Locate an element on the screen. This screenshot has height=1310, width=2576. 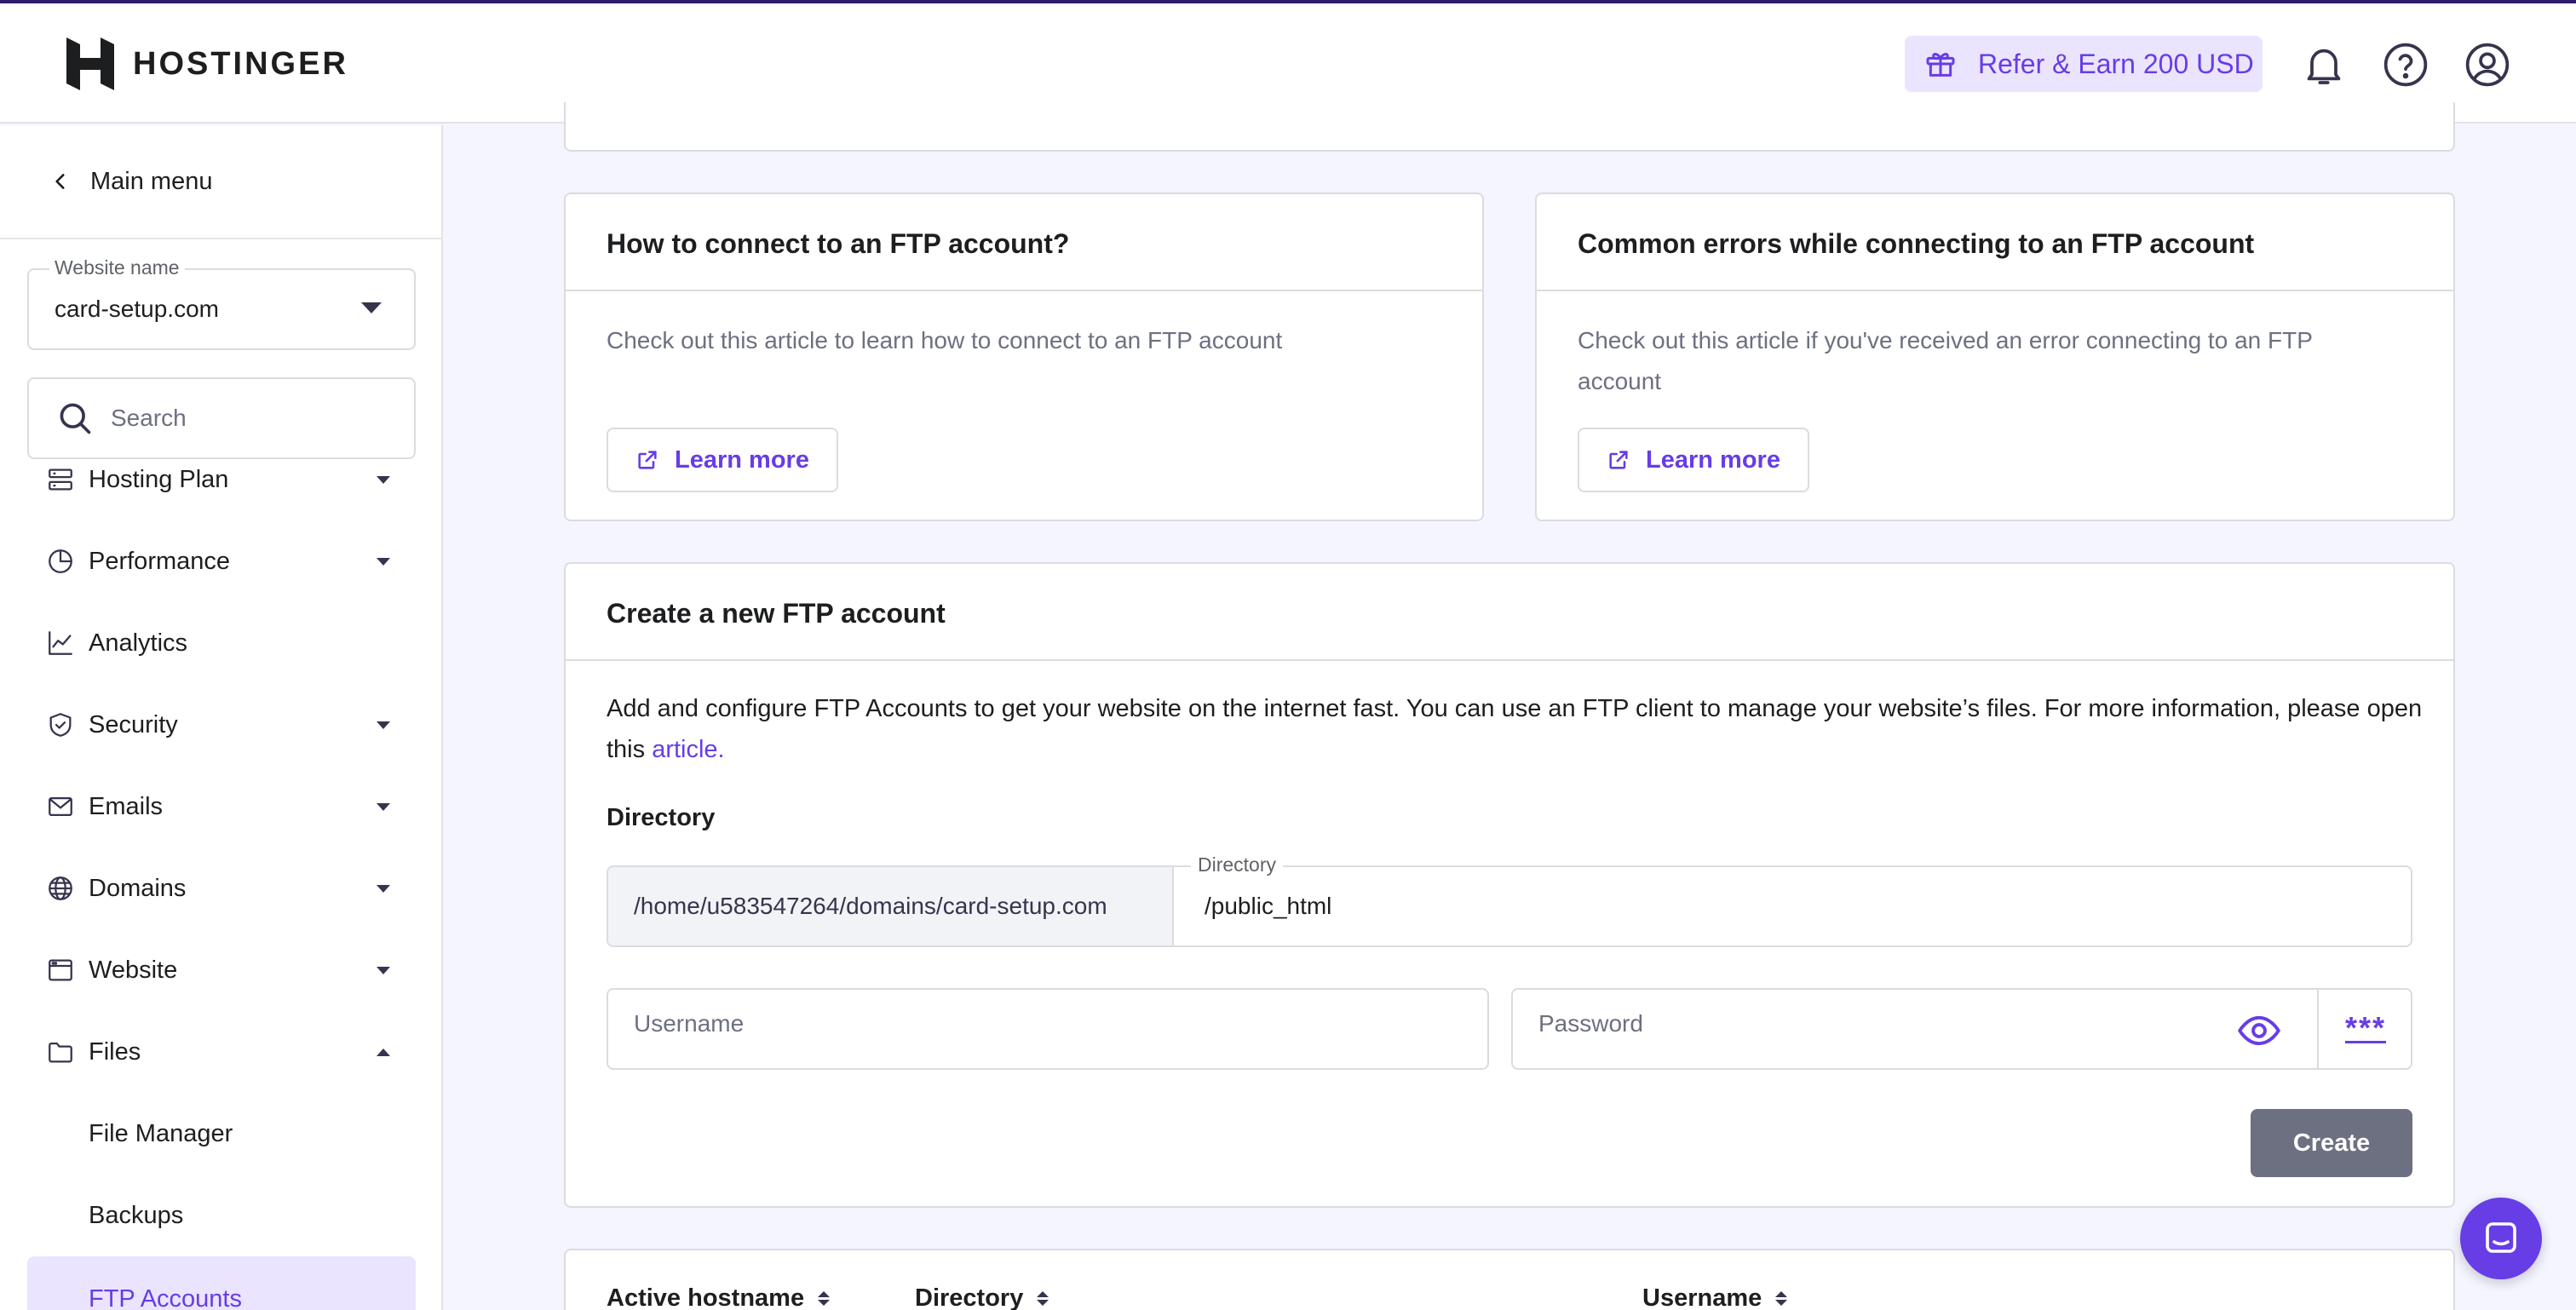
help-button is located at coordinates (2406, 65).